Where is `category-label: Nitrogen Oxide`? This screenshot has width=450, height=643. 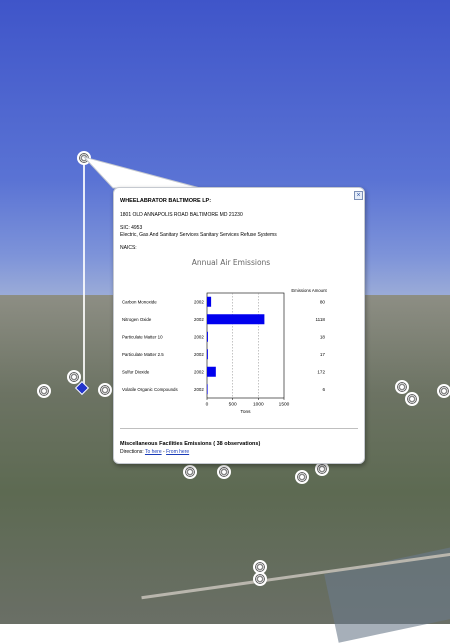 category-label: Nitrogen Oxide is located at coordinates (137, 319).